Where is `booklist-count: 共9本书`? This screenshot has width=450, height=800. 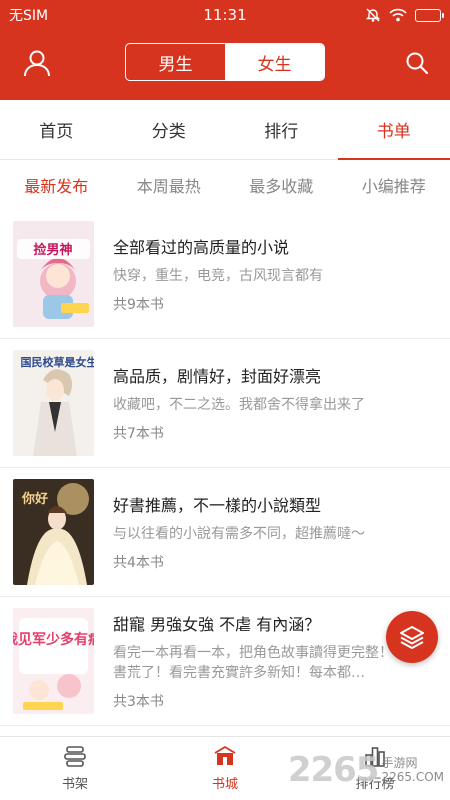 booklist-count: 共9本书 is located at coordinates (138, 305).